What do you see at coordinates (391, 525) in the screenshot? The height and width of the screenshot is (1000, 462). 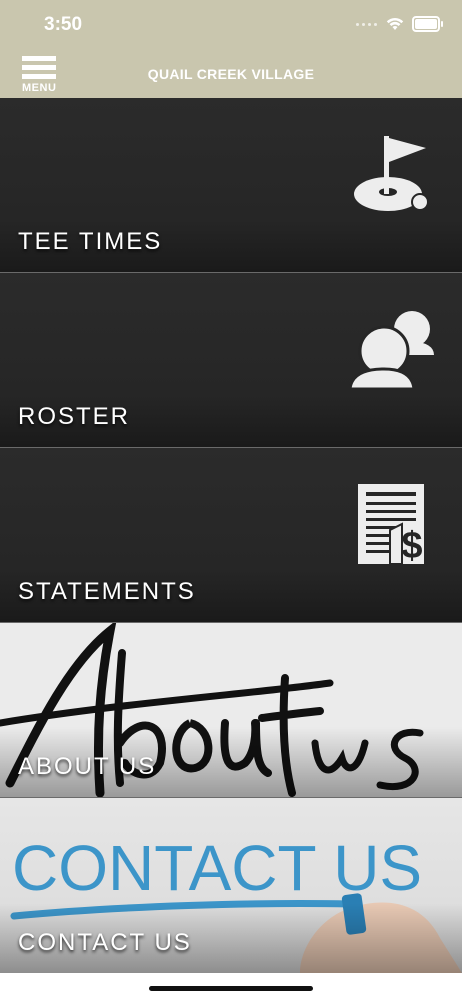 I see `statement-dollar-icon: $` at bounding box center [391, 525].